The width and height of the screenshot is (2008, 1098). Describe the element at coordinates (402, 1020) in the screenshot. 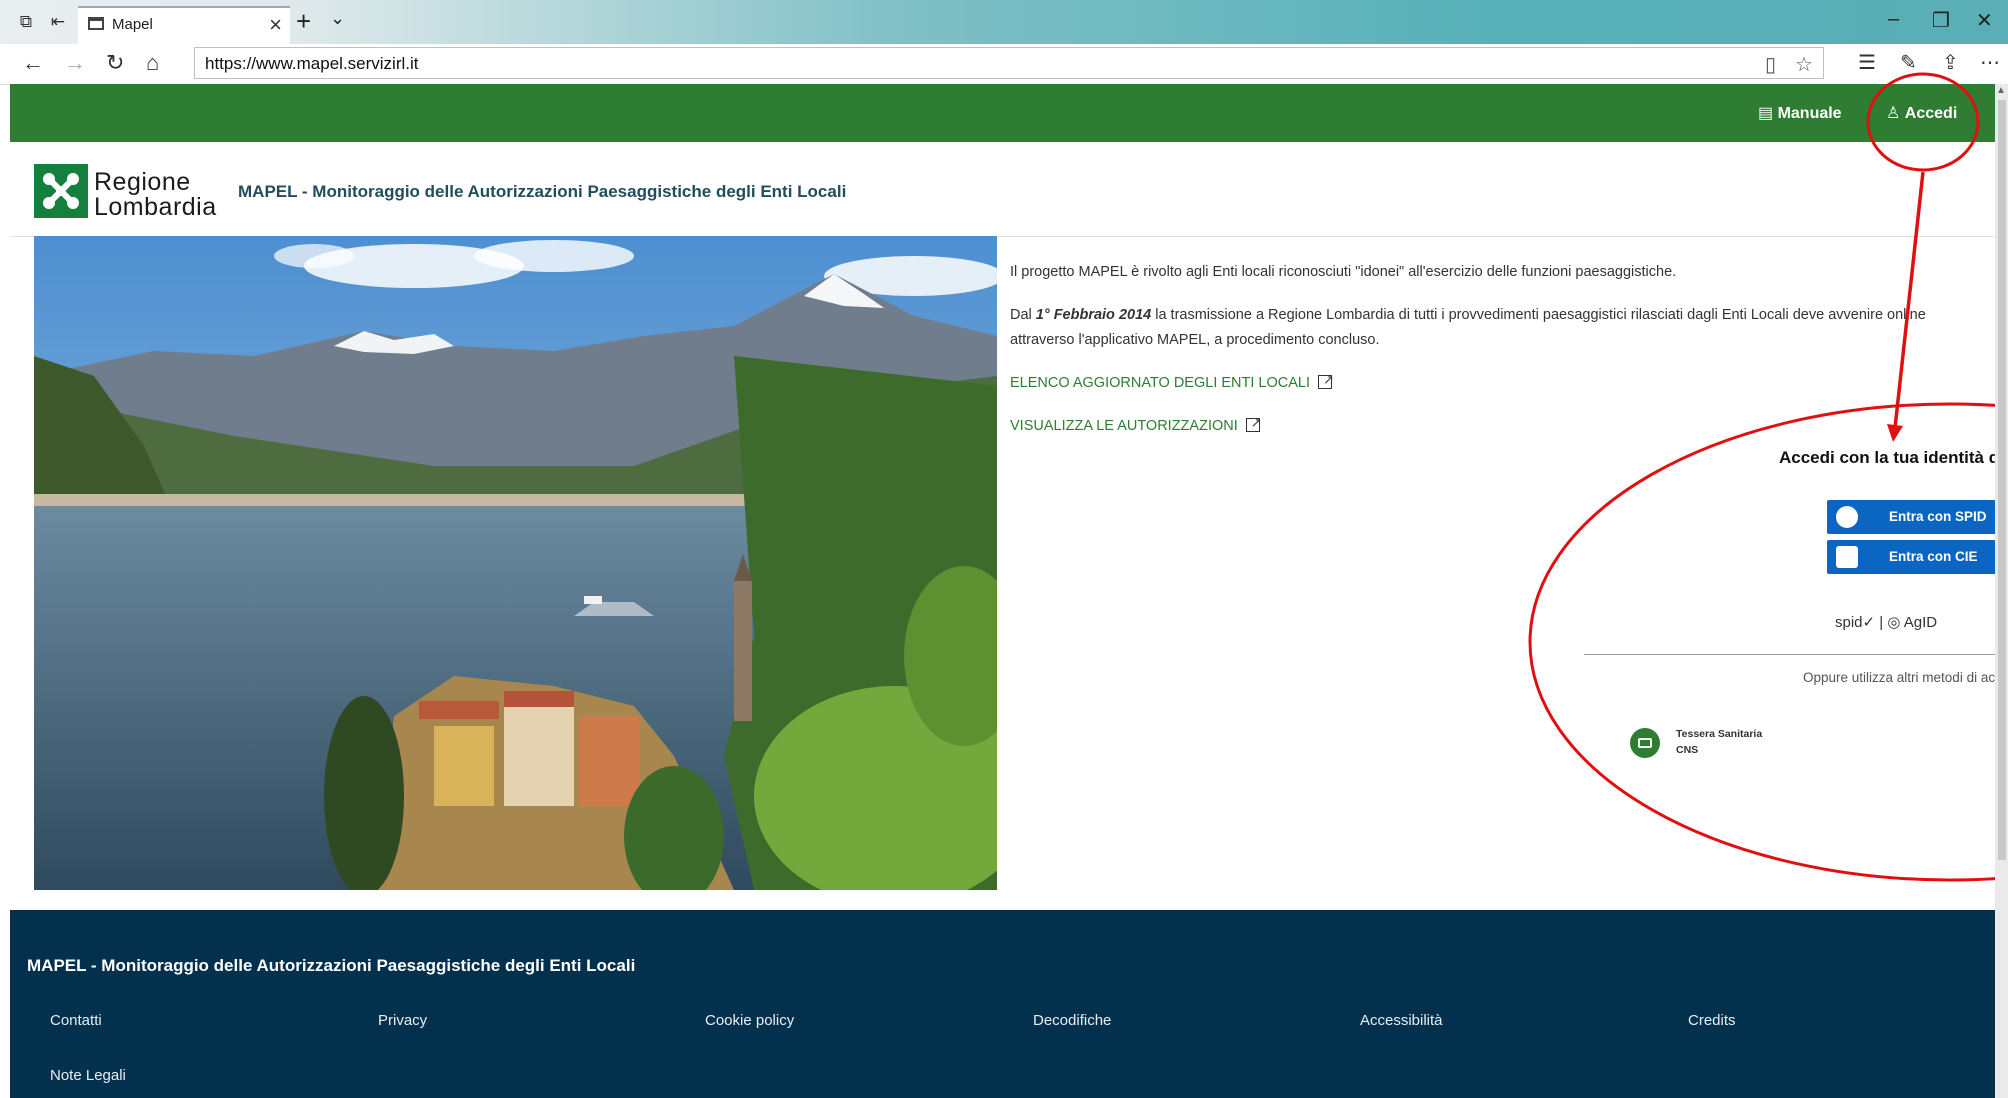

I see `footer-link-privacy: Privacy` at that location.